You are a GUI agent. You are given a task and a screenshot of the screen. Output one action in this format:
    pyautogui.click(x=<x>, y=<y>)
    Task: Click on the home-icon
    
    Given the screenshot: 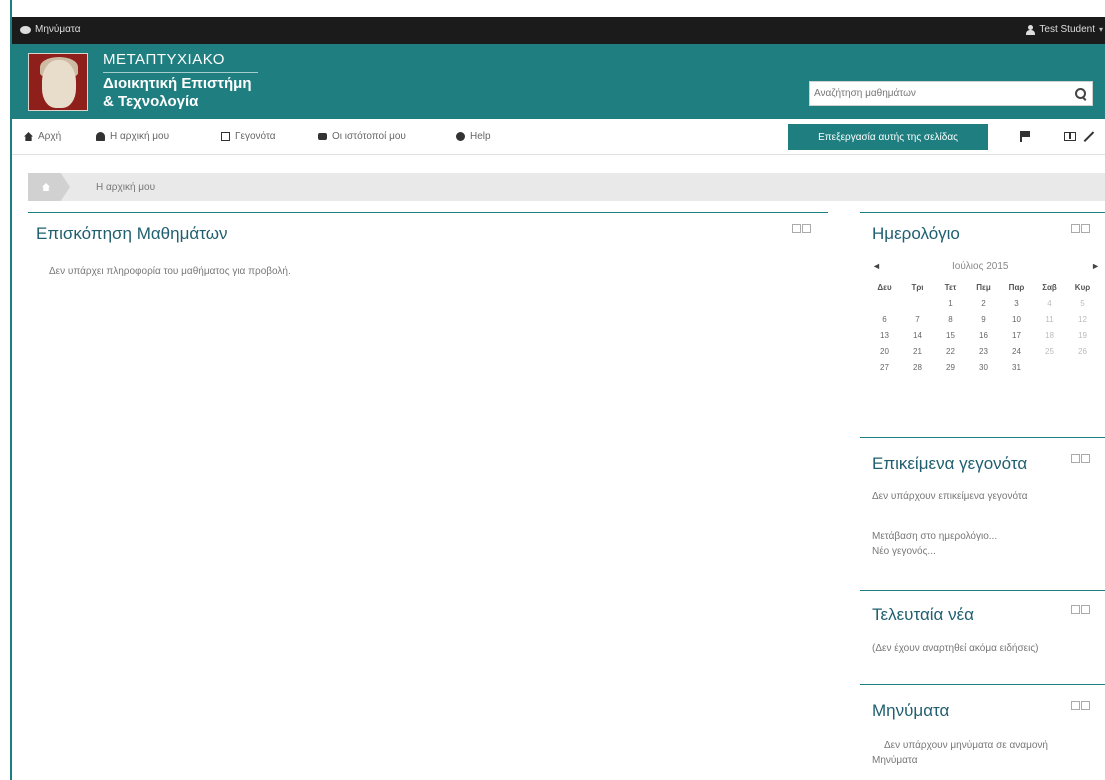 What is the action you would take?
    pyautogui.click(x=28, y=136)
    